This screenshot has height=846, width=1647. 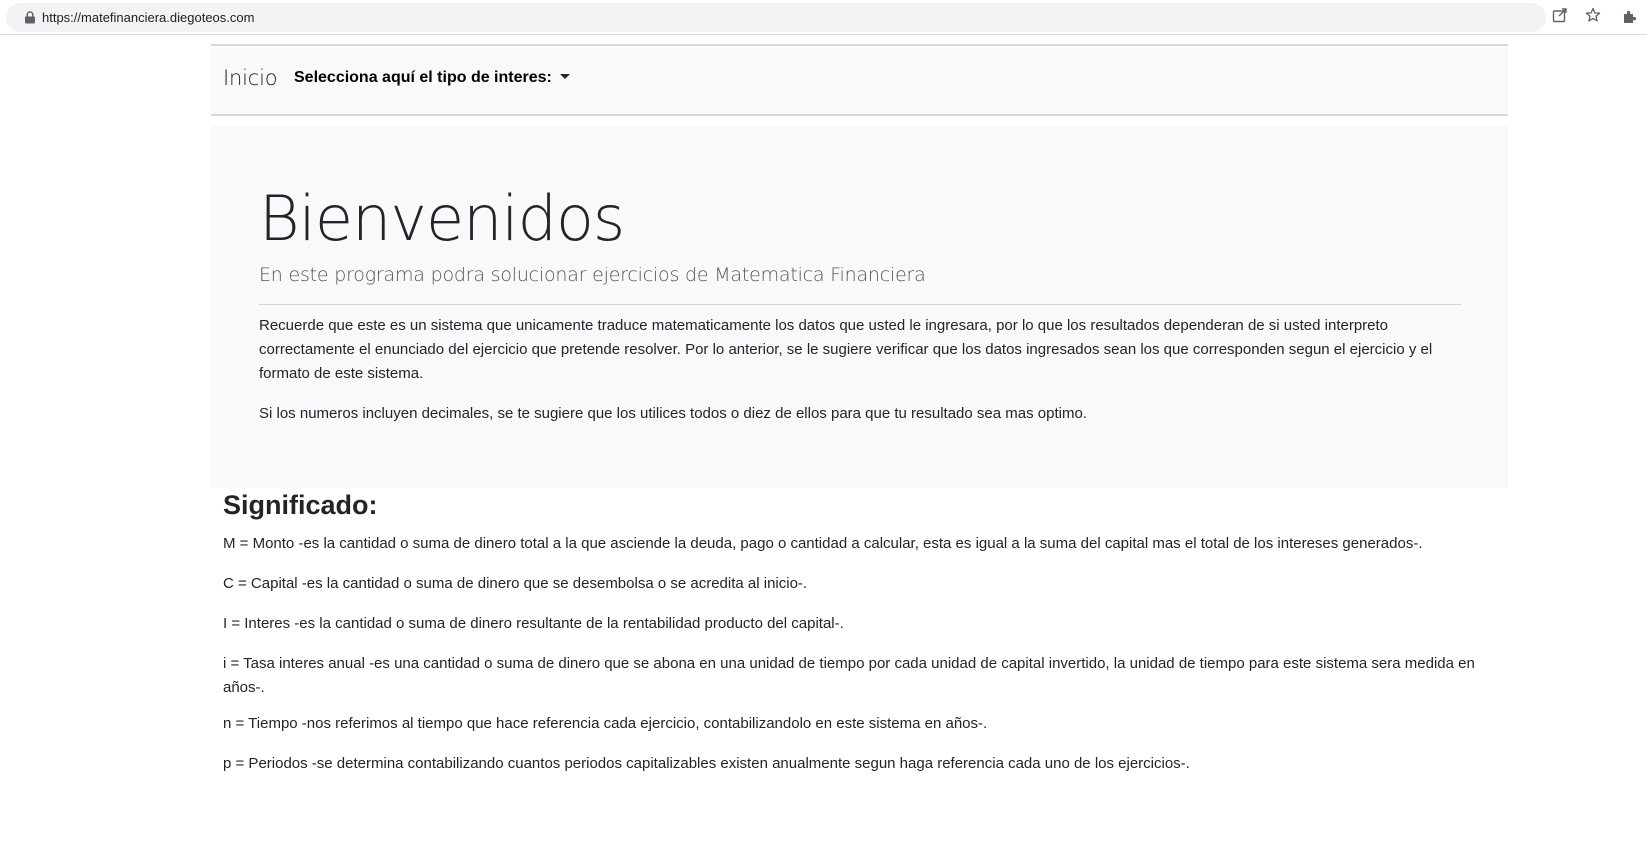 What do you see at coordinates (860, 304) in the screenshot?
I see `divider` at bounding box center [860, 304].